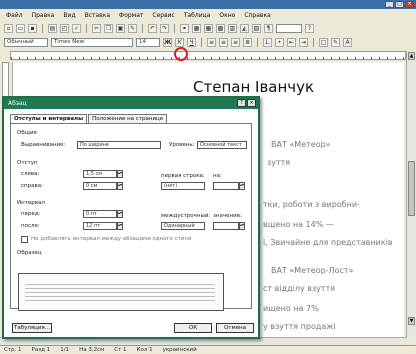 This screenshot has height=354, width=416. I want to click on zoom-select, so click(289, 28).